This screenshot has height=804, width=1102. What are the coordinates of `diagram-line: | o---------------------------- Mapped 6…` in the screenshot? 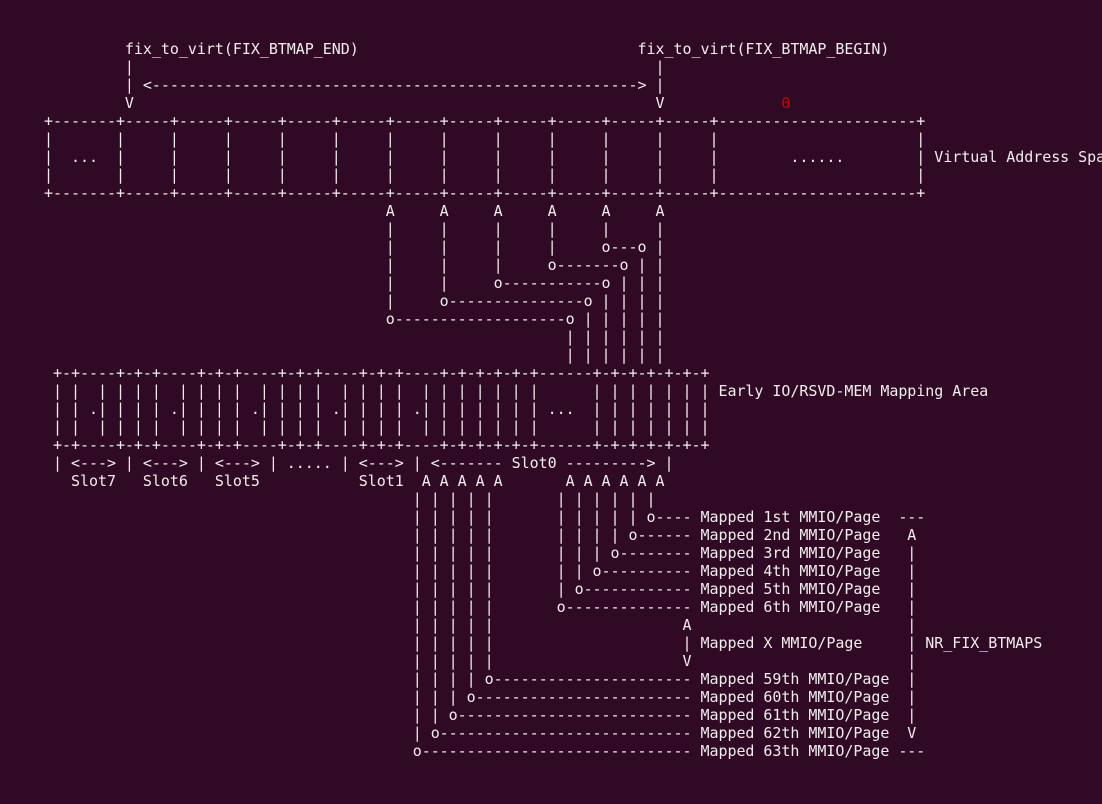 It's located at (480, 733).